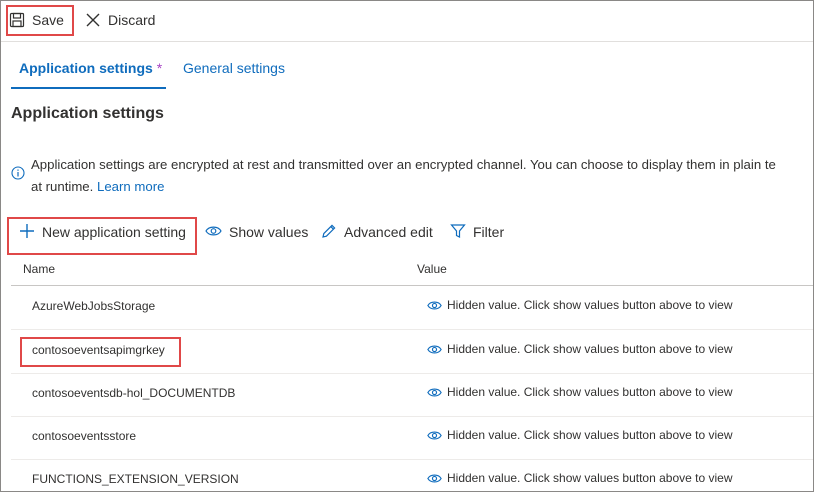 Image resolution: width=814 pixels, height=492 pixels. I want to click on show-values-button: Show values, so click(256, 232).